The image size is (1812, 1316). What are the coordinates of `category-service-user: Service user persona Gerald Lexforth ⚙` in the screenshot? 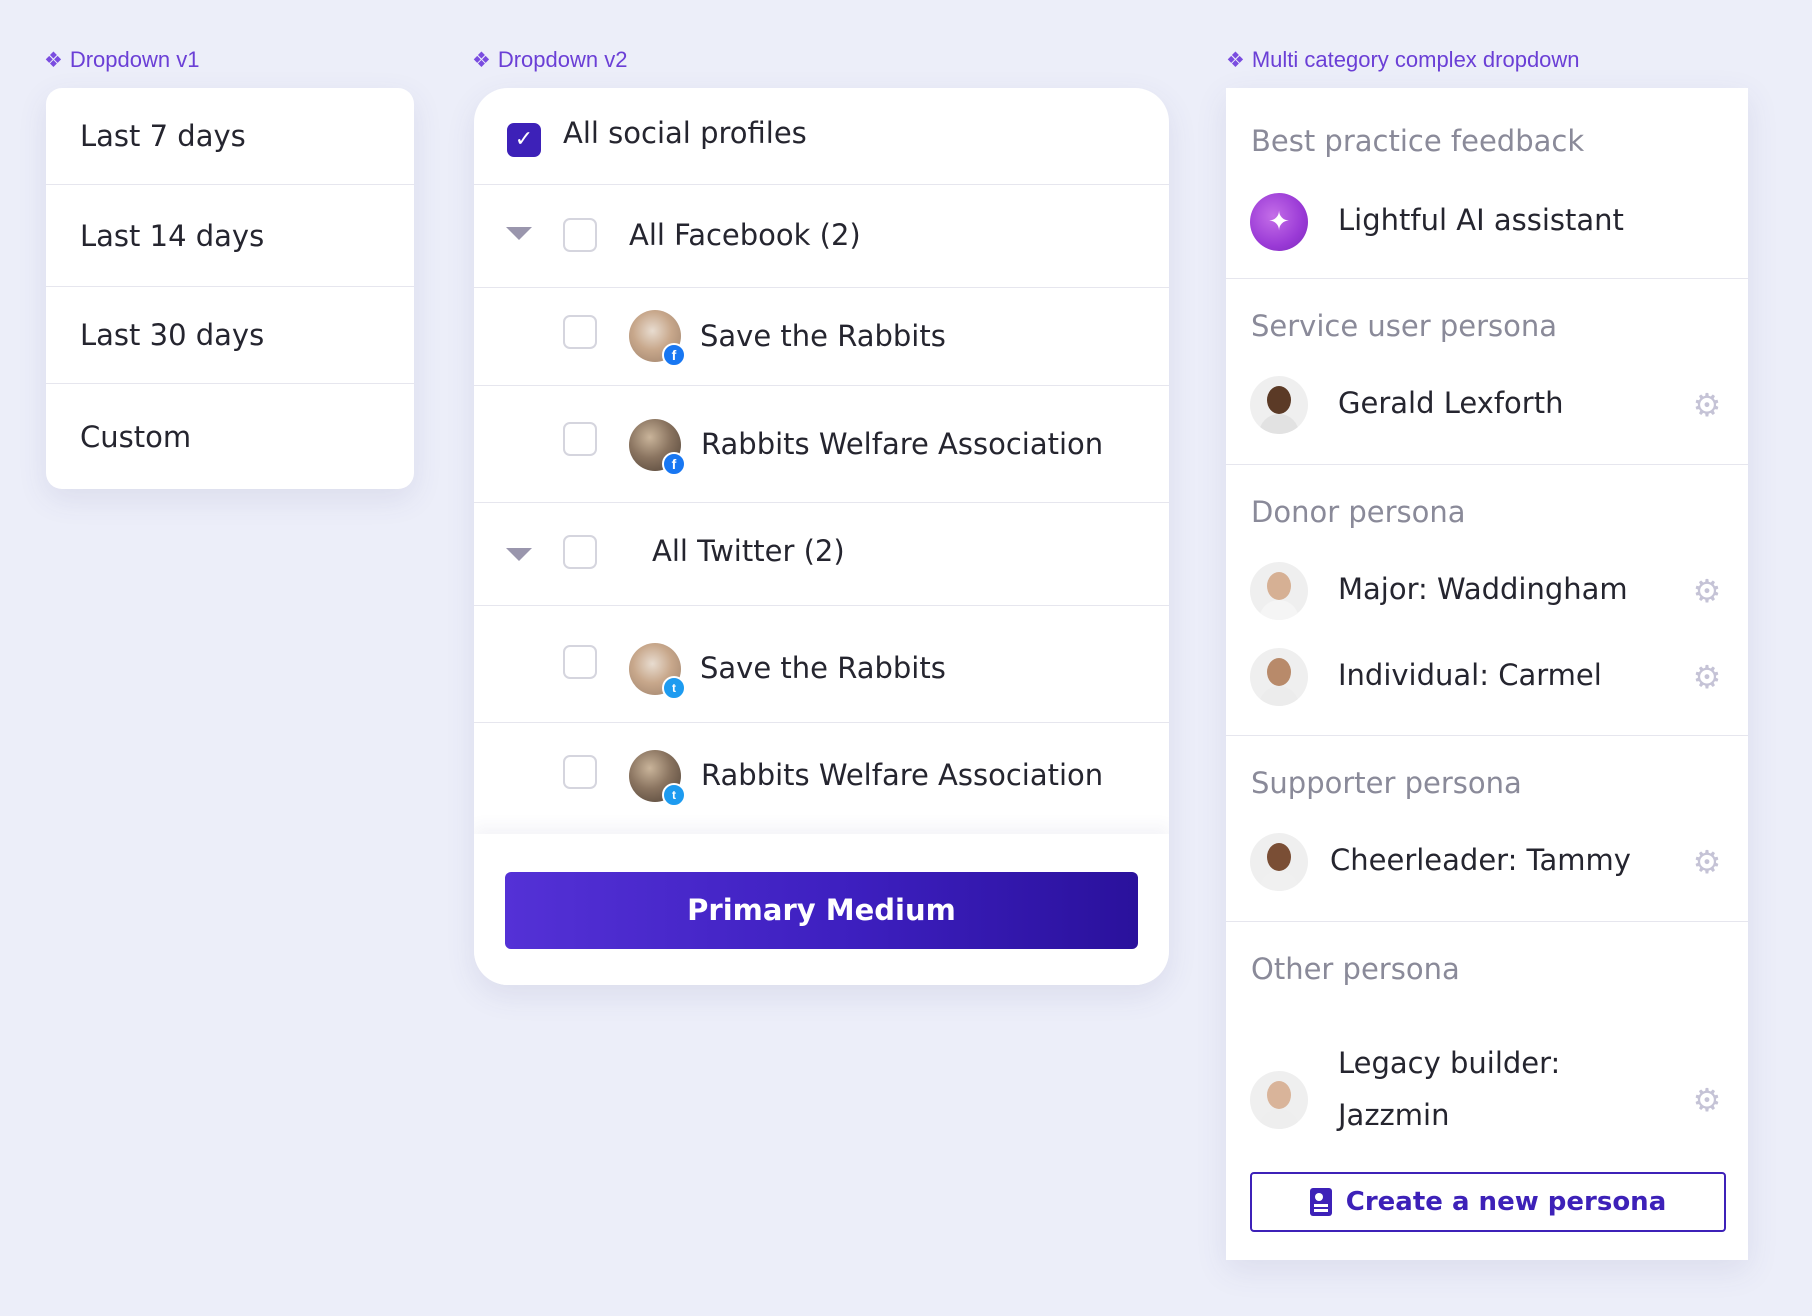 It's located at (1487, 371).